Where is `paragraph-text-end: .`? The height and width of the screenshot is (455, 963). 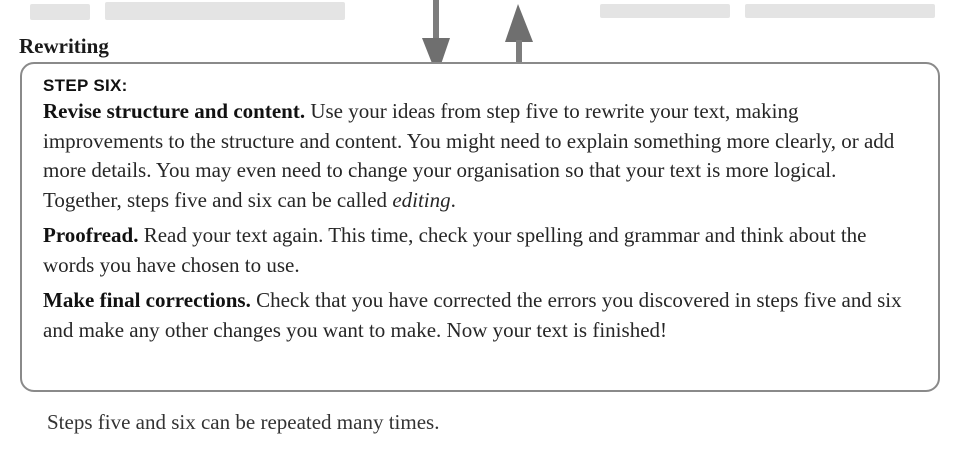
paragraph-text-end: . is located at coordinates (453, 199).